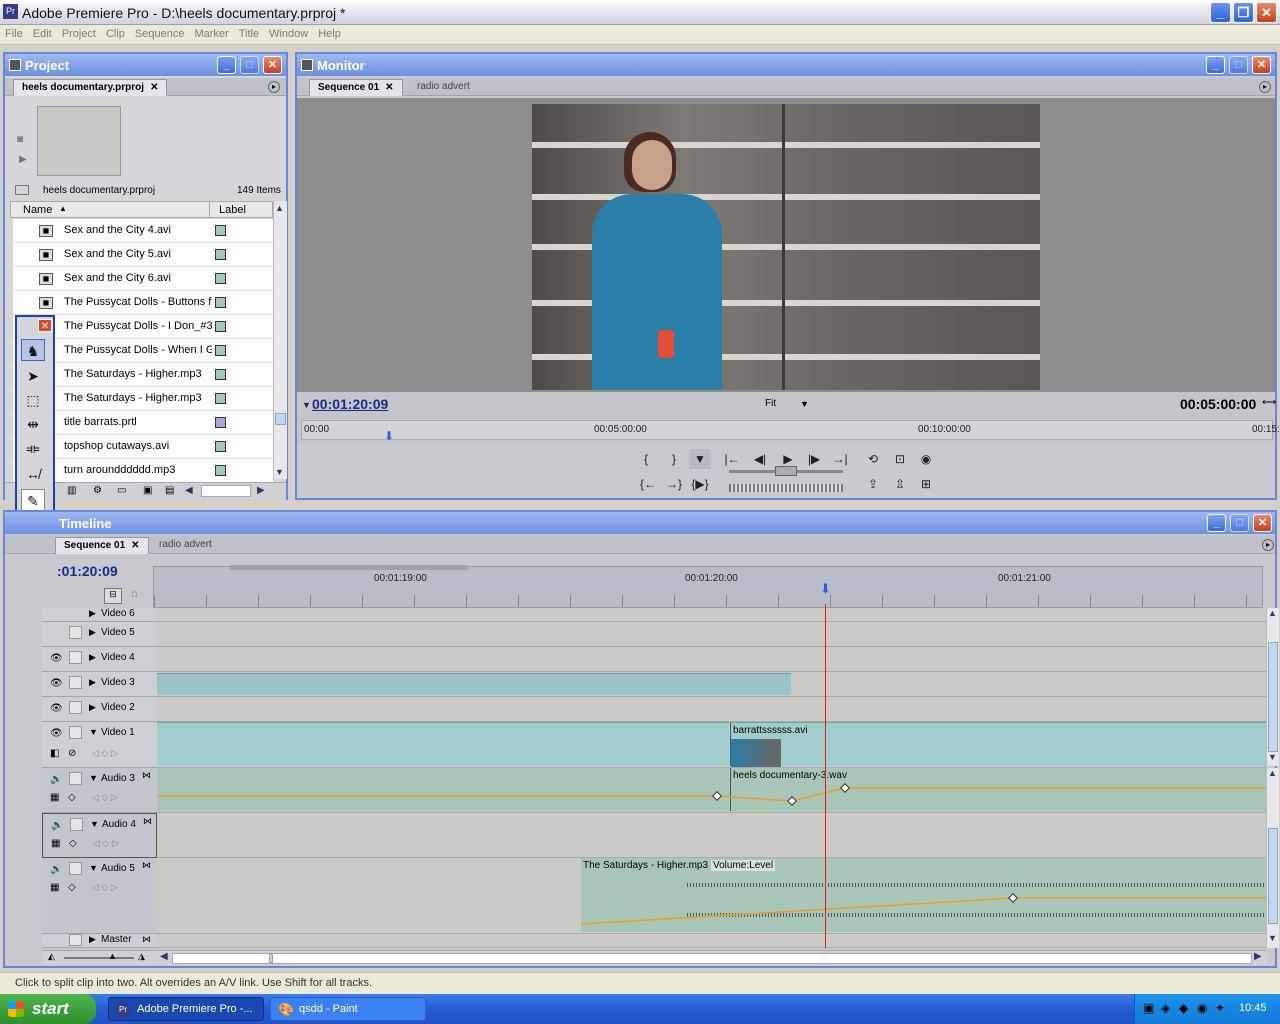 Image resolution: width=1280 pixels, height=1024 pixels. What do you see at coordinates (1269, 402) in the screenshot?
I see `trim-toggle-icon: ⟷` at bounding box center [1269, 402].